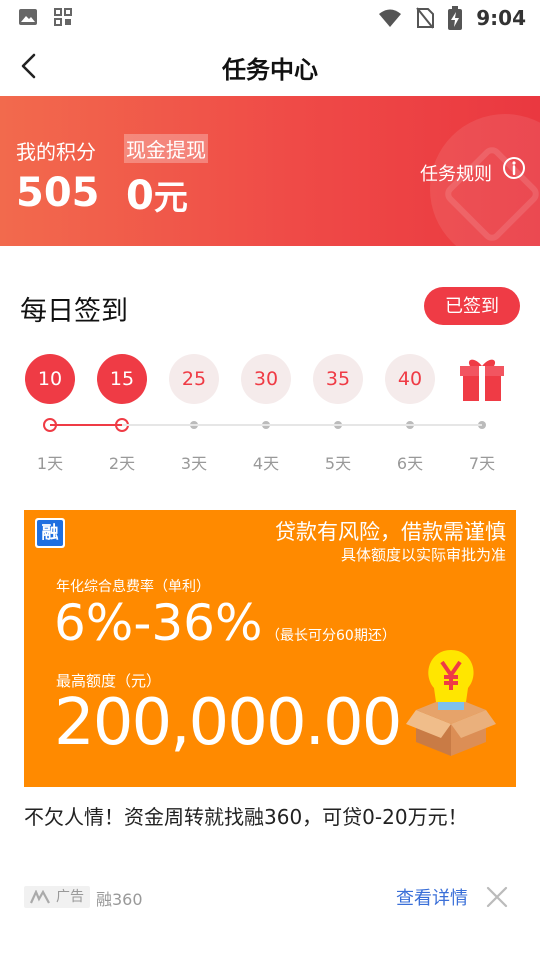 The width and height of the screenshot is (540, 960). What do you see at coordinates (482, 380) in the screenshot?
I see `gift-icon` at bounding box center [482, 380].